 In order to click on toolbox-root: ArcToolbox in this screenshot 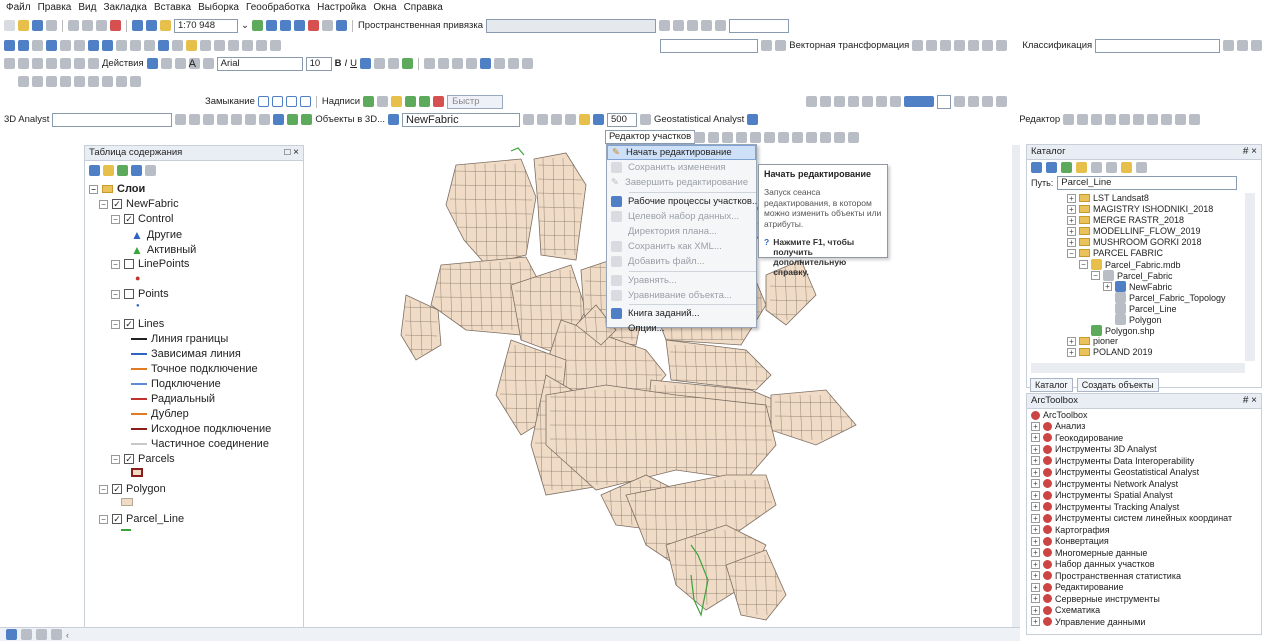, I will do `click(1059, 415)`.